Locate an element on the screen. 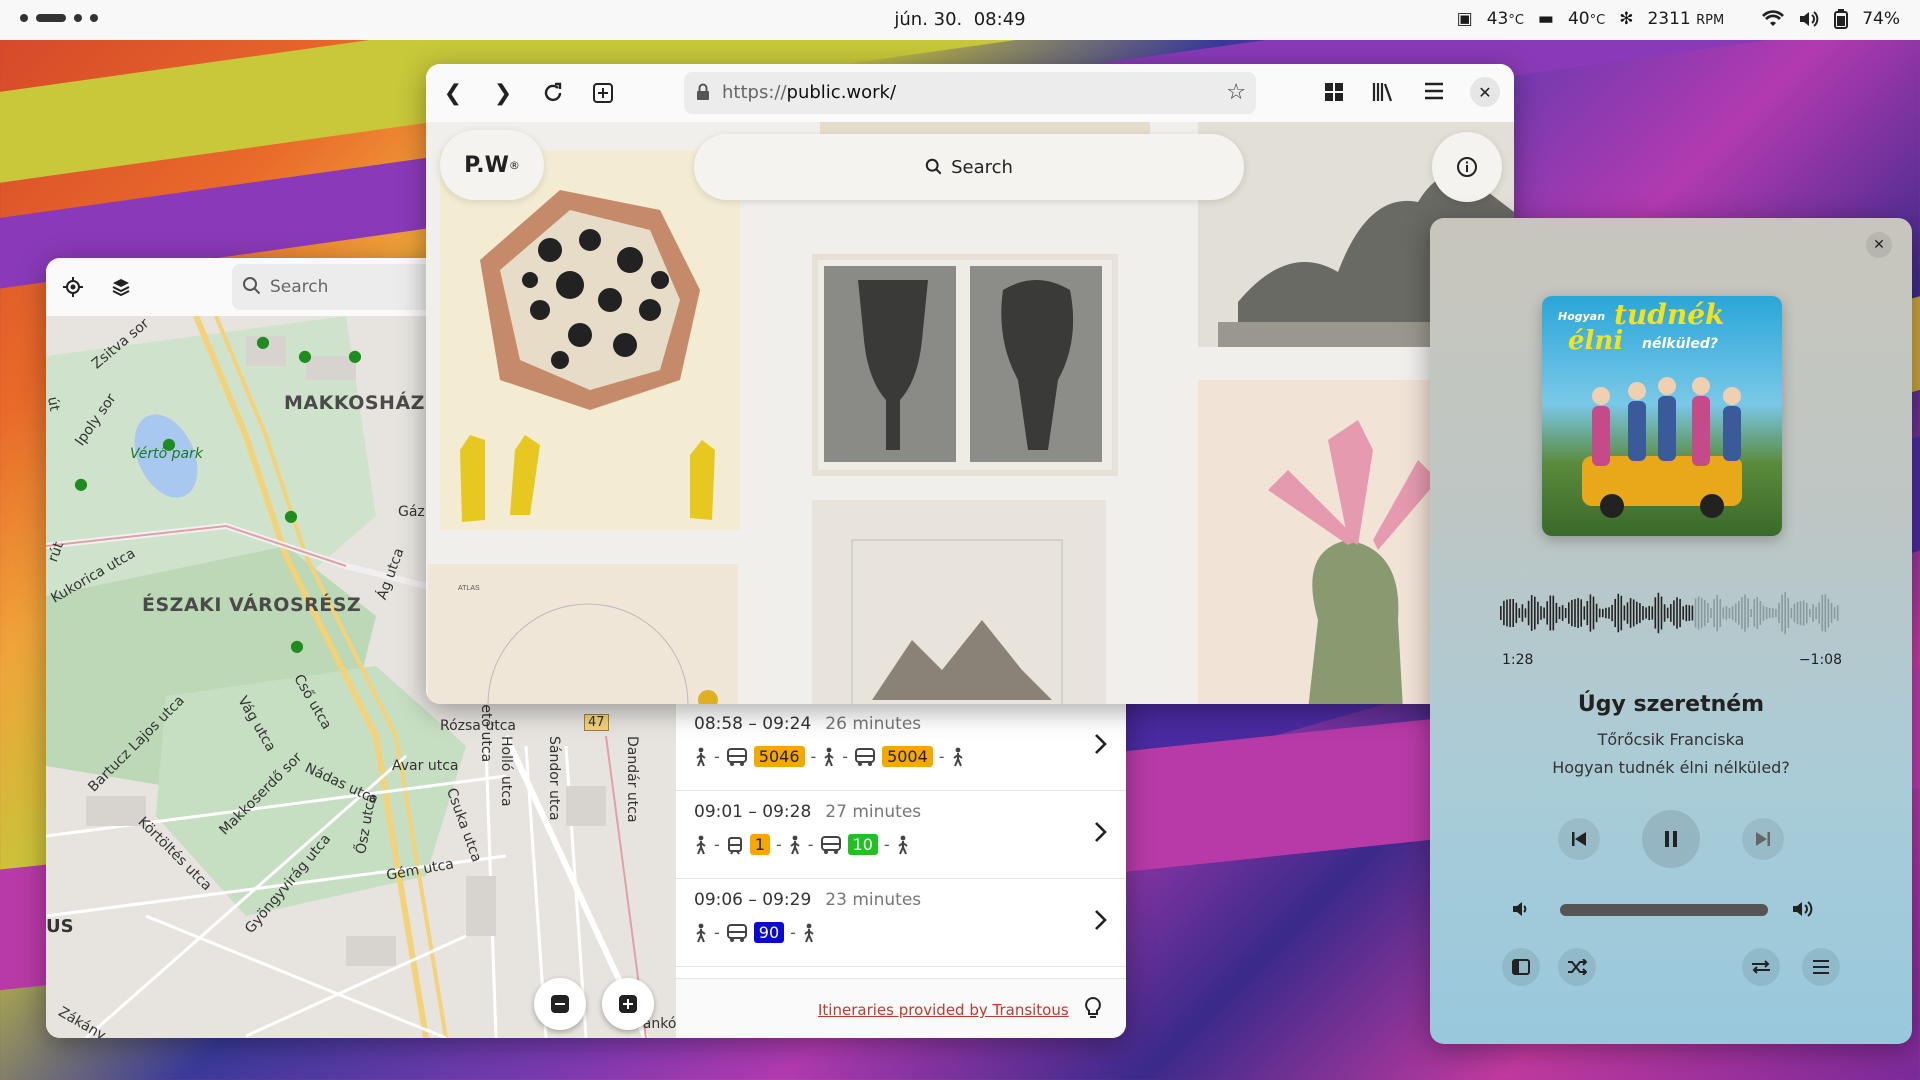 The height and width of the screenshot is (1080, 1920). battery-percent: 74% is located at coordinates (1881, 19).